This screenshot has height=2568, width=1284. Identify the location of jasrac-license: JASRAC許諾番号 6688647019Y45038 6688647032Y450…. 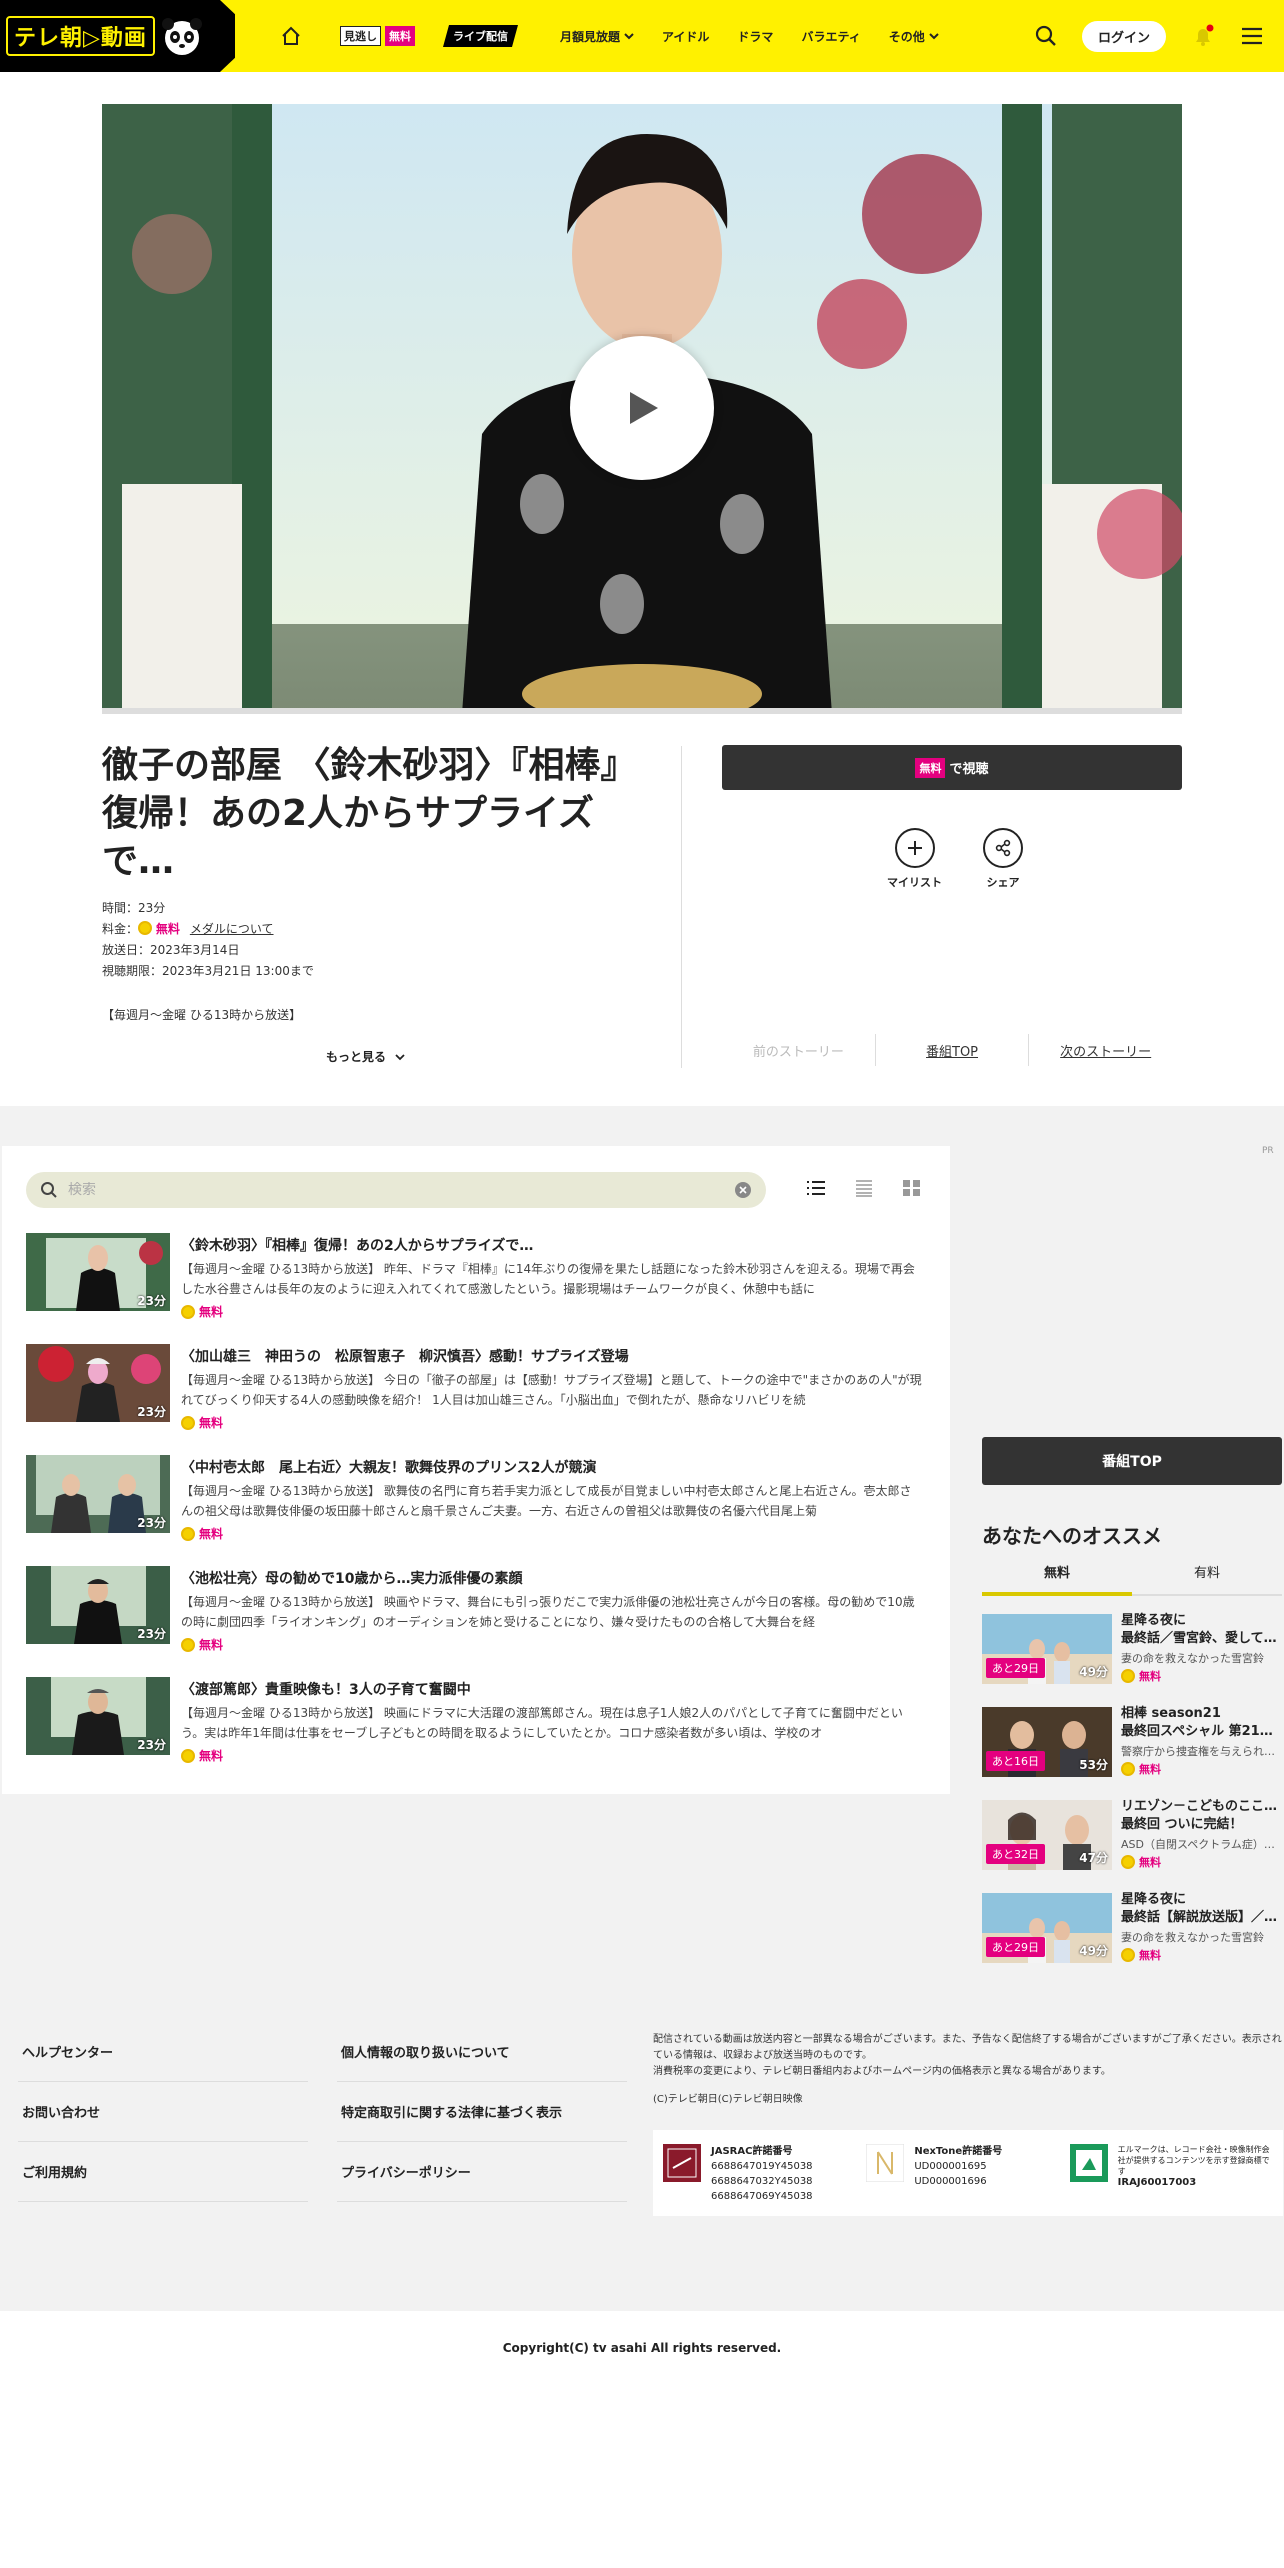
(764, 2173).